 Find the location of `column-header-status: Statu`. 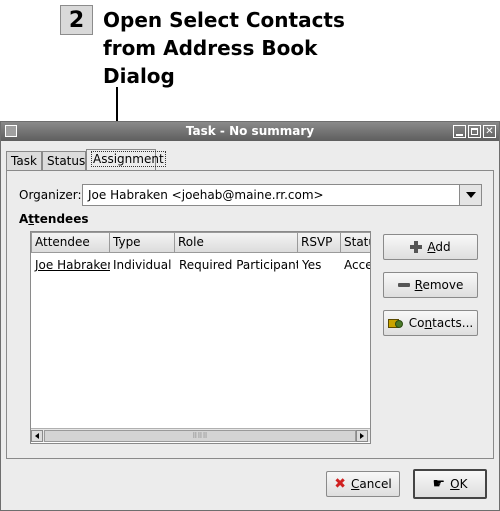

column-header-status: Statu is located at coordinates (355, 242).